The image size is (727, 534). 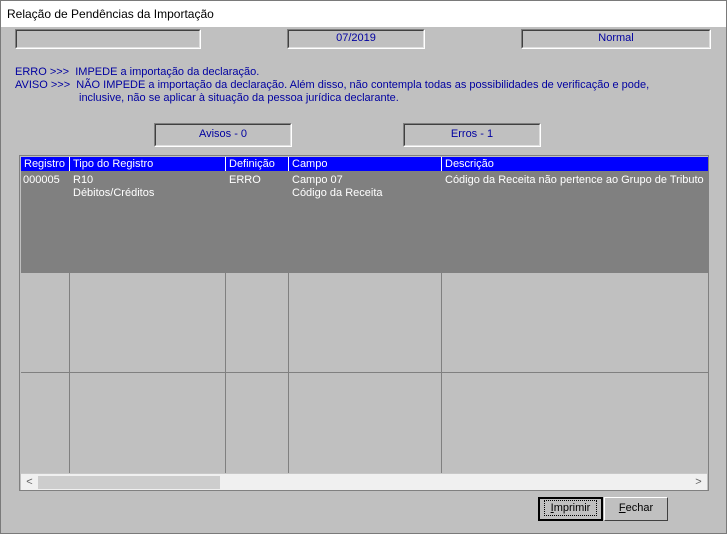 I want to click on fechar-text: echar, so click(x=639, y=508).